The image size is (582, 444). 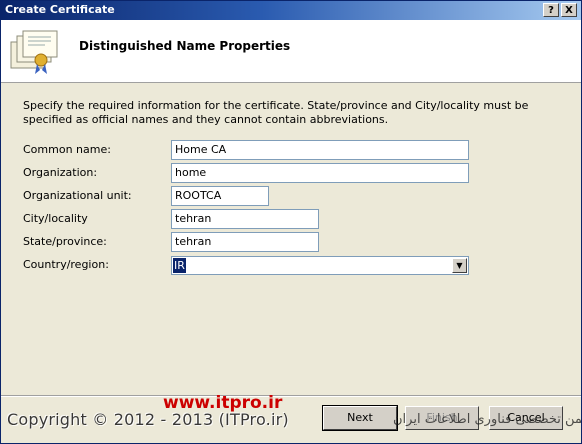 What do you see at coordinates (459, 265) in the screenshot?
I see `chevron-down-icon: ▼` at bounding box center [459, 265].